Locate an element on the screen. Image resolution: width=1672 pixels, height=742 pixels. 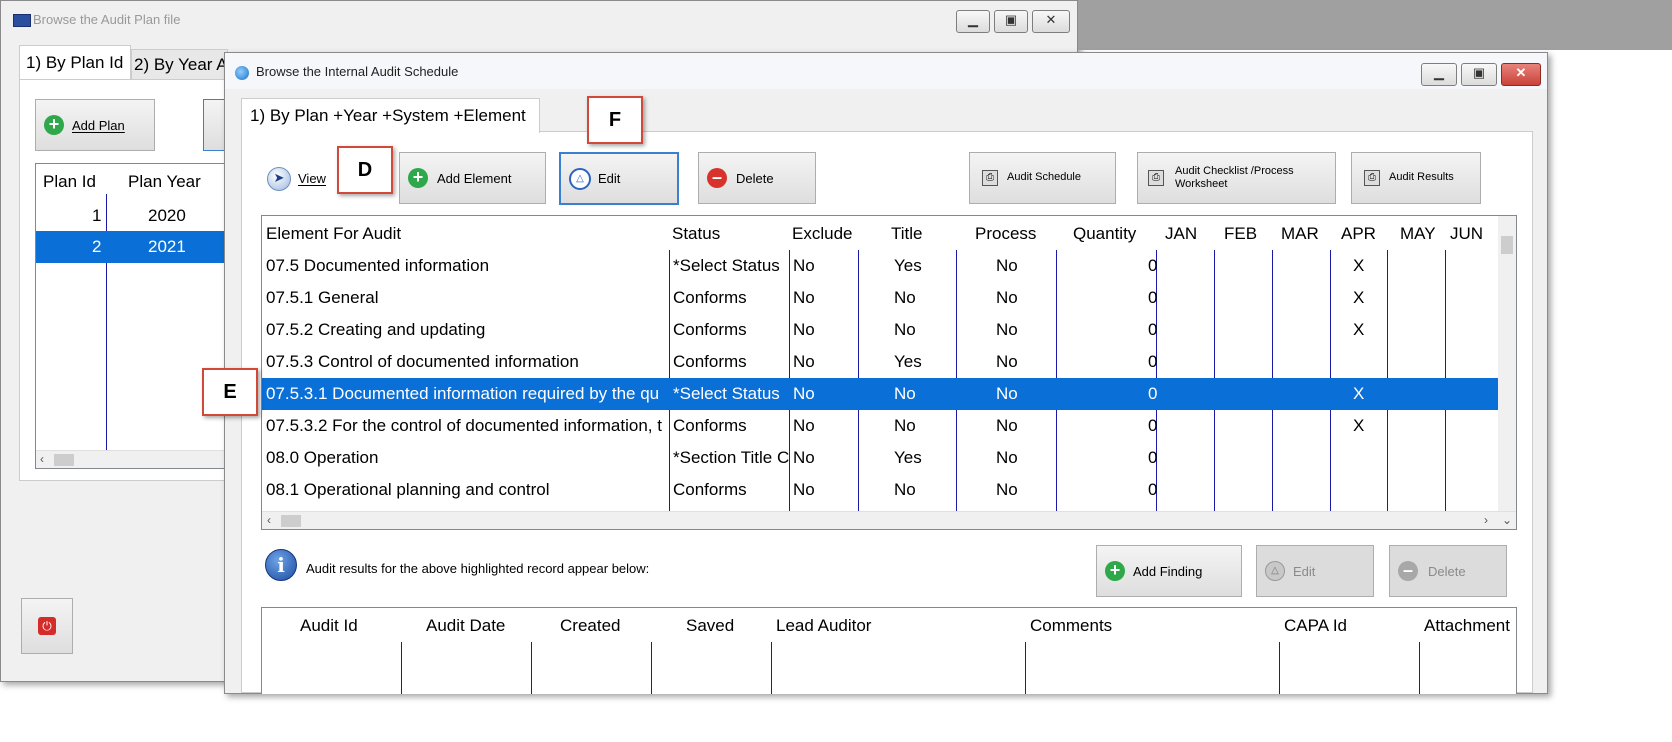
column-header-comments: Comments is located at coordinates (1071, 626).